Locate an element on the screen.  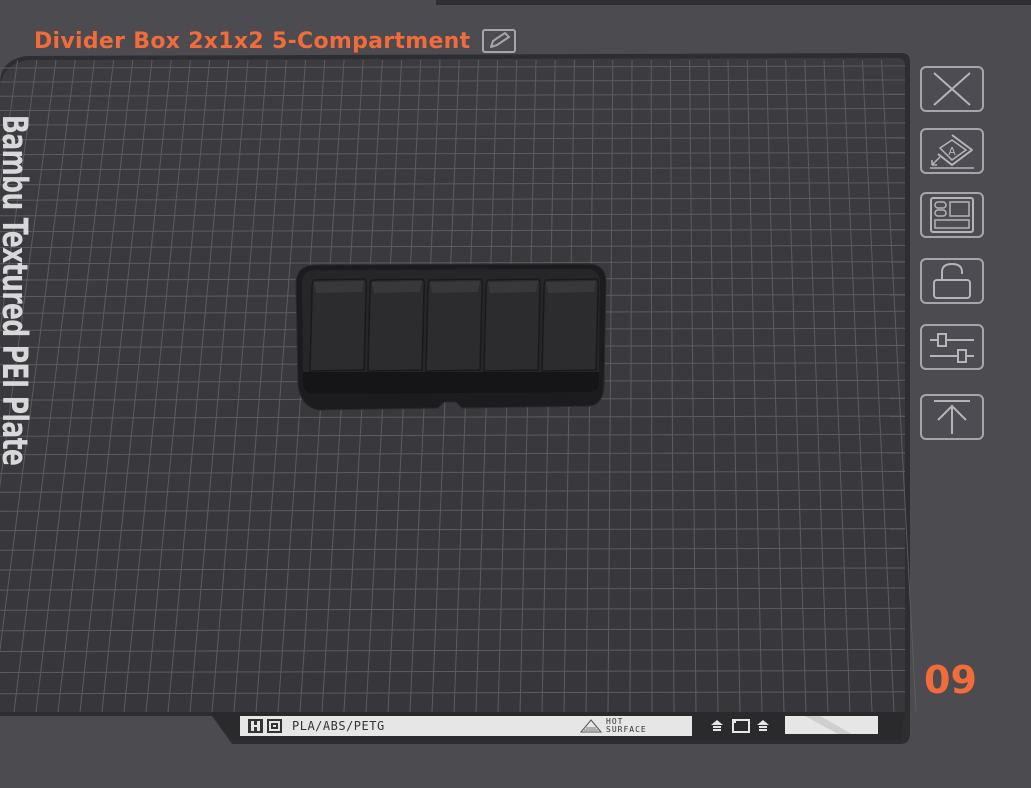
model-divider-box is located at coordinates (451, 337).